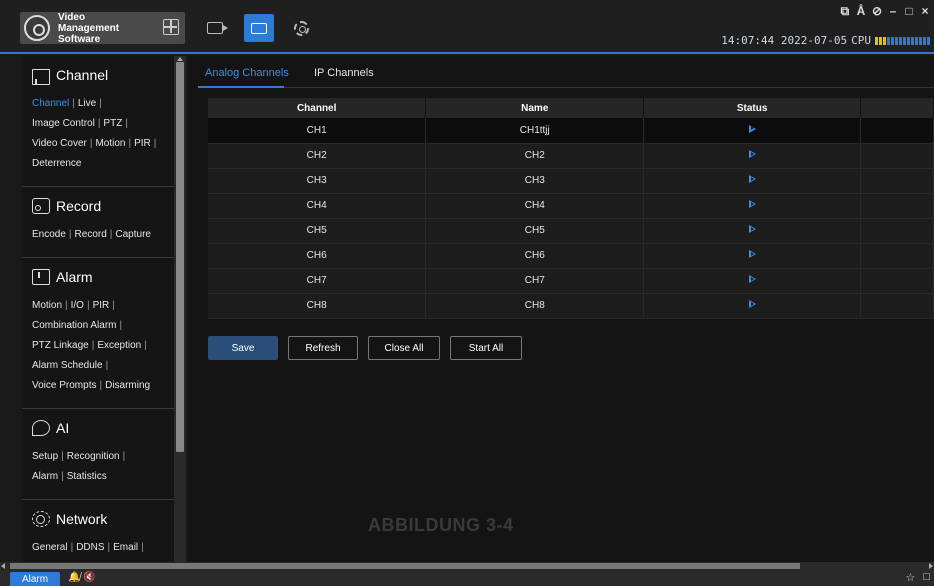 The height and width of the screenshot is (586, 934). What do you see at coordinates (405, 566) in the screenshot?
I see `horizontal-scroll-thumb` at bounding box center [405, 566].